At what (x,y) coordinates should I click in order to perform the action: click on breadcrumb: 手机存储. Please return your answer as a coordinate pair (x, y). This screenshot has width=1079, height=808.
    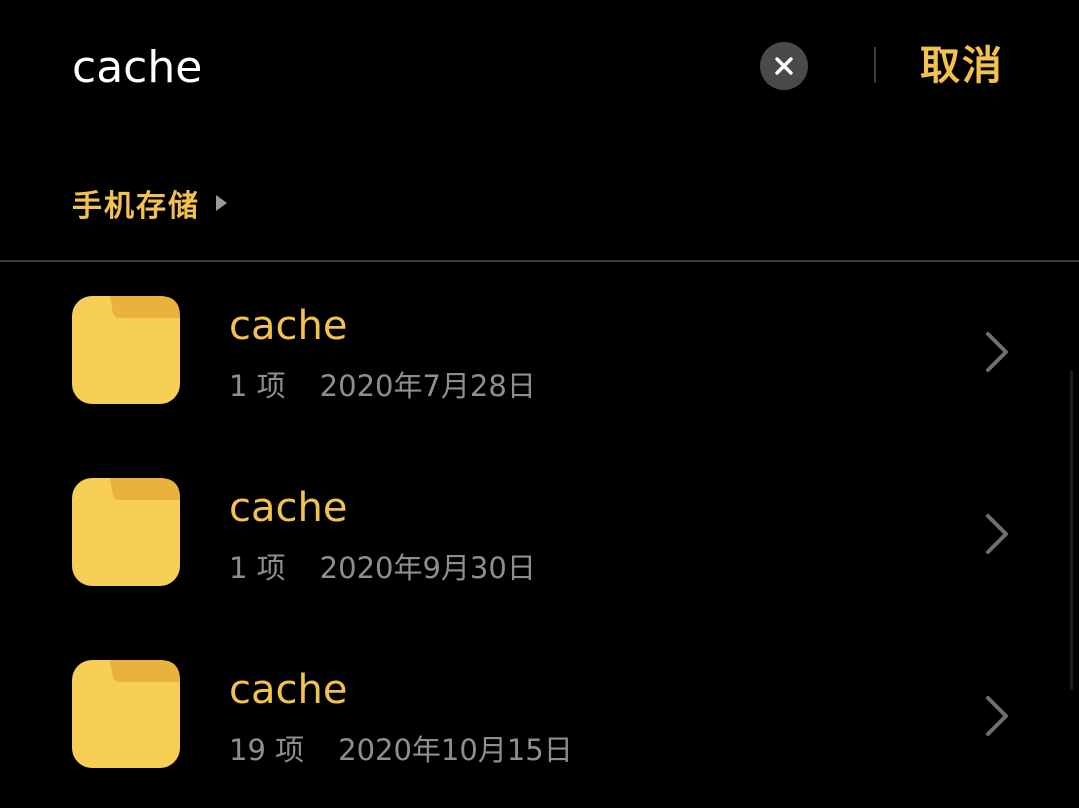
    Looking at the image, I should click on (149, 203).